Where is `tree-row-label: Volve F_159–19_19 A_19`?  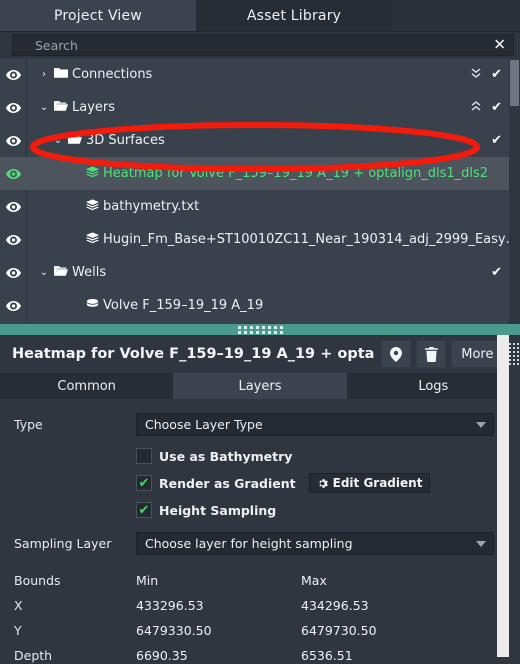
tree-row-label: Volve F_159–19_19 A_19 is located at coordinates (183, 305).